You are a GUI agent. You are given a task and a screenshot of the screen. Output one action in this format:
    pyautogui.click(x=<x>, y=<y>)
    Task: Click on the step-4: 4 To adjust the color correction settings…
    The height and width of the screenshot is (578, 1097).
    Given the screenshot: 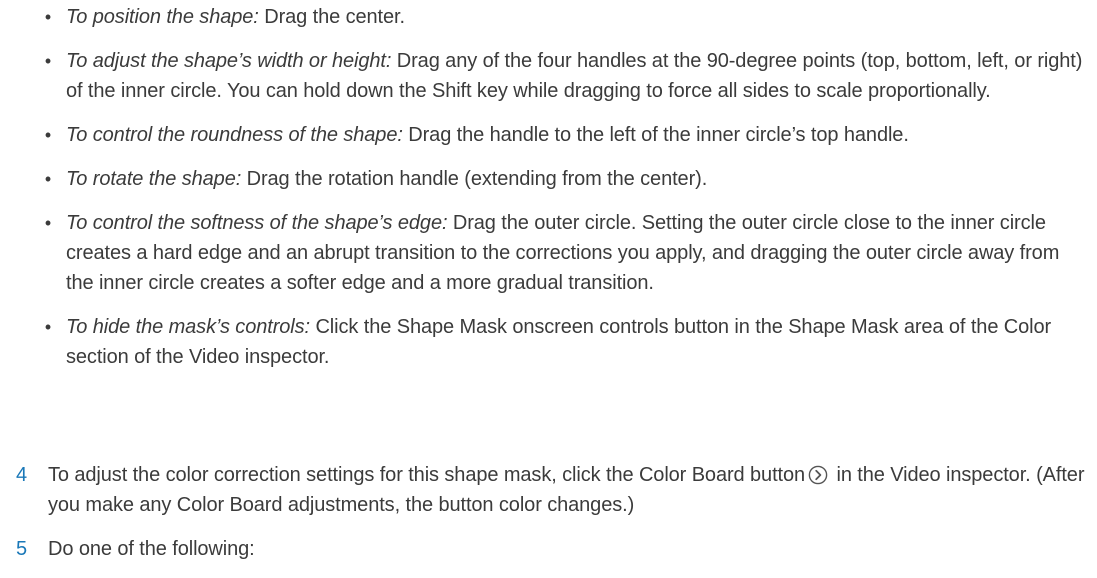 What is the action you would take?
    pyautogui.click(x=551, y=490)
    